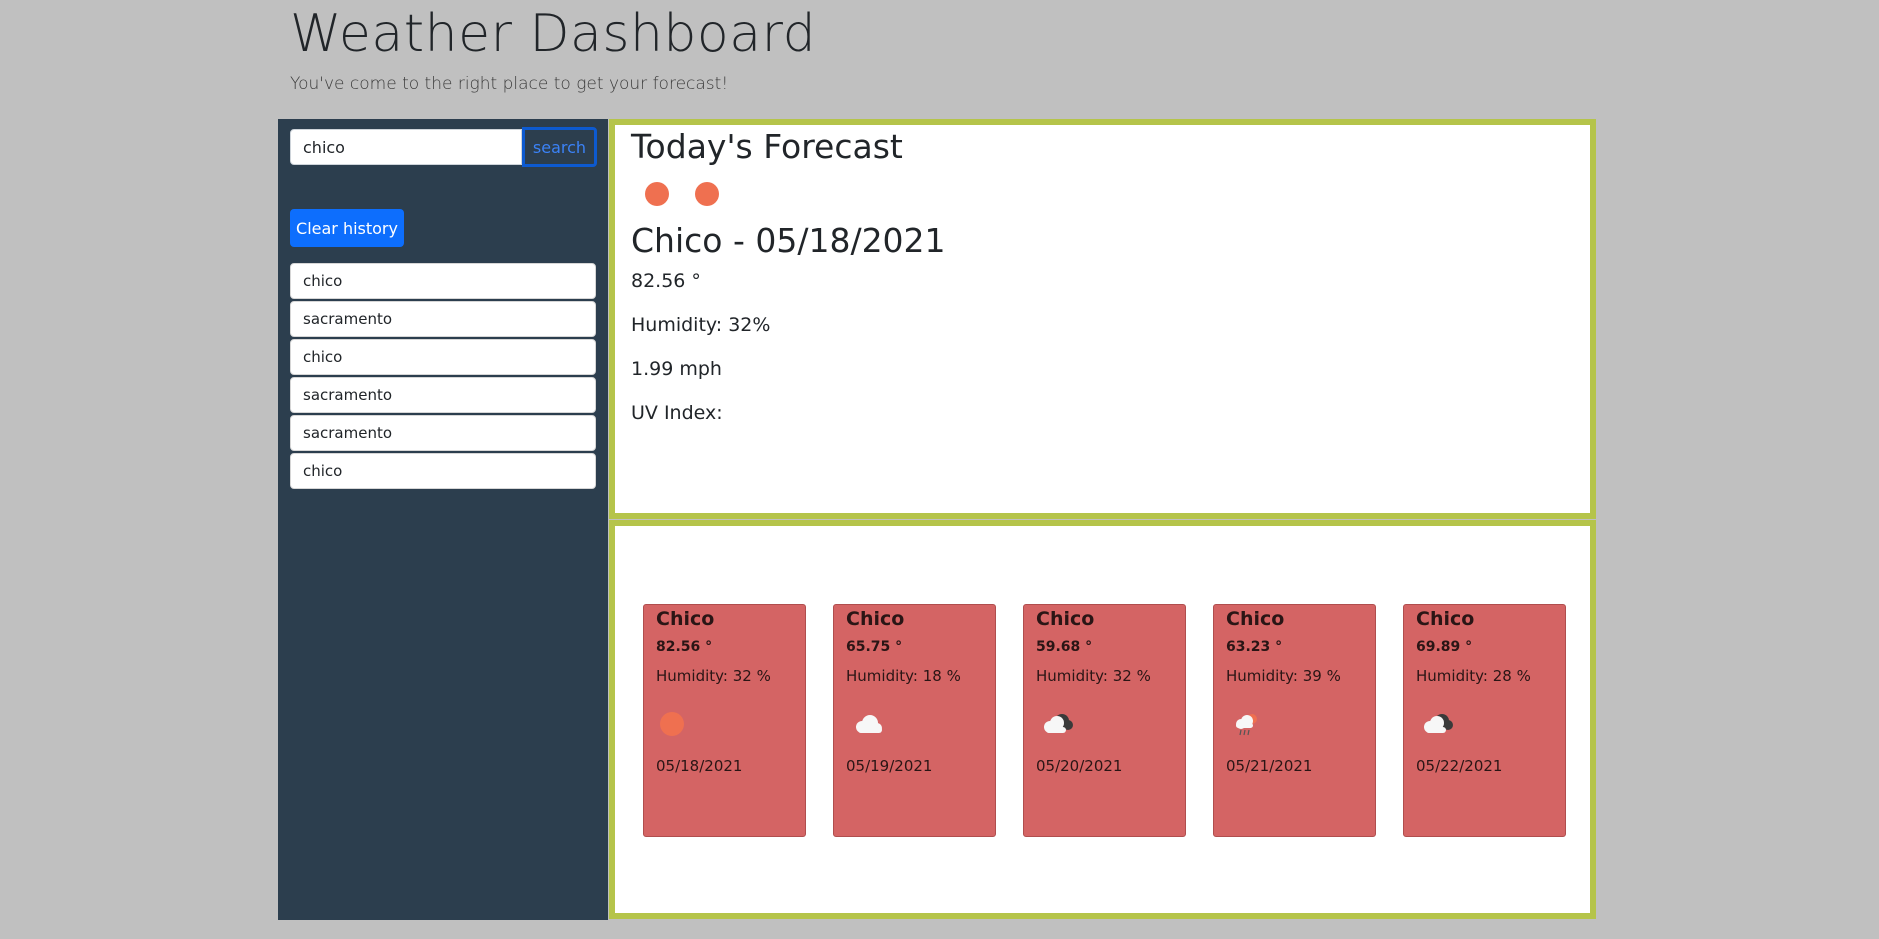 The height and width of the screenshot is (939, 1879). Describe the element at coordinates (701, 325) in the screenshot. I see `today-humidity: Humidity: 32%` at that location.